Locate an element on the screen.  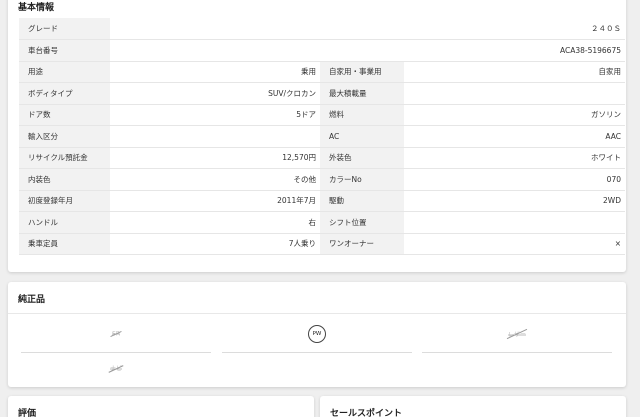
spec-value: 070 is located at coordinates (514, 179).